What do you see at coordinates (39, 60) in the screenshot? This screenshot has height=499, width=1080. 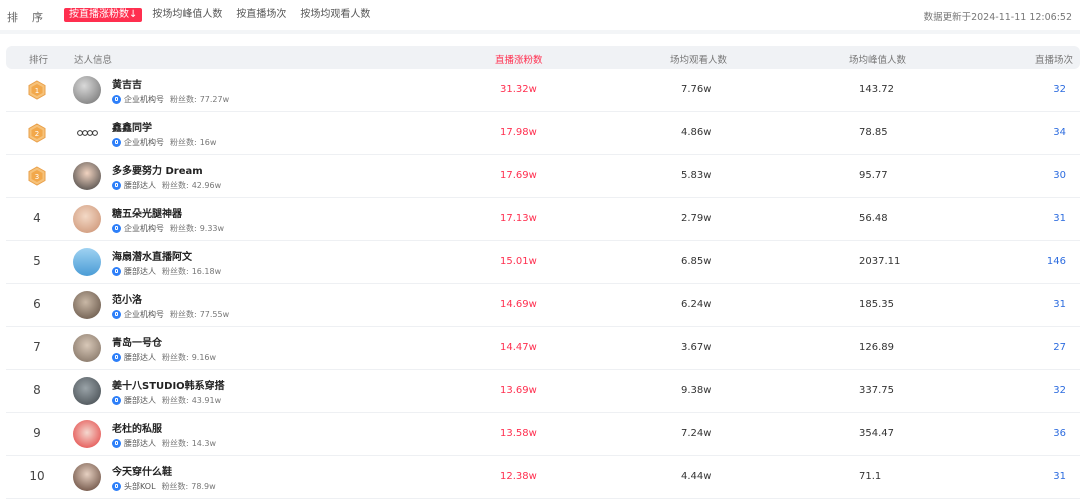 I see `column-header-rank: 排行` at bounding box center [39, 60].